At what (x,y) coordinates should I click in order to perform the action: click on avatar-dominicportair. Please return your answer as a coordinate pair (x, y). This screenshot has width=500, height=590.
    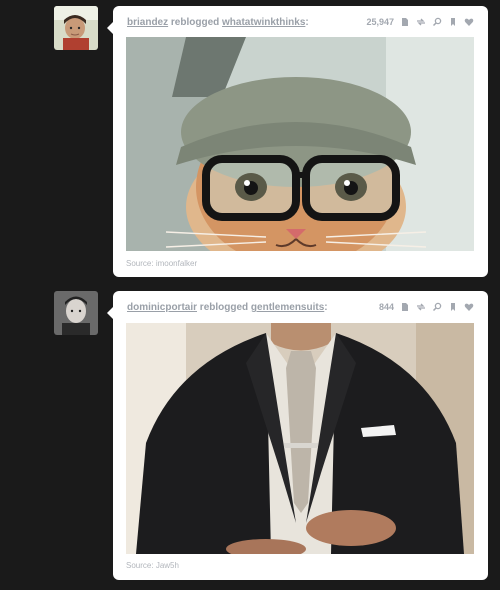
    Looking at the image, I should click on (76, 313).